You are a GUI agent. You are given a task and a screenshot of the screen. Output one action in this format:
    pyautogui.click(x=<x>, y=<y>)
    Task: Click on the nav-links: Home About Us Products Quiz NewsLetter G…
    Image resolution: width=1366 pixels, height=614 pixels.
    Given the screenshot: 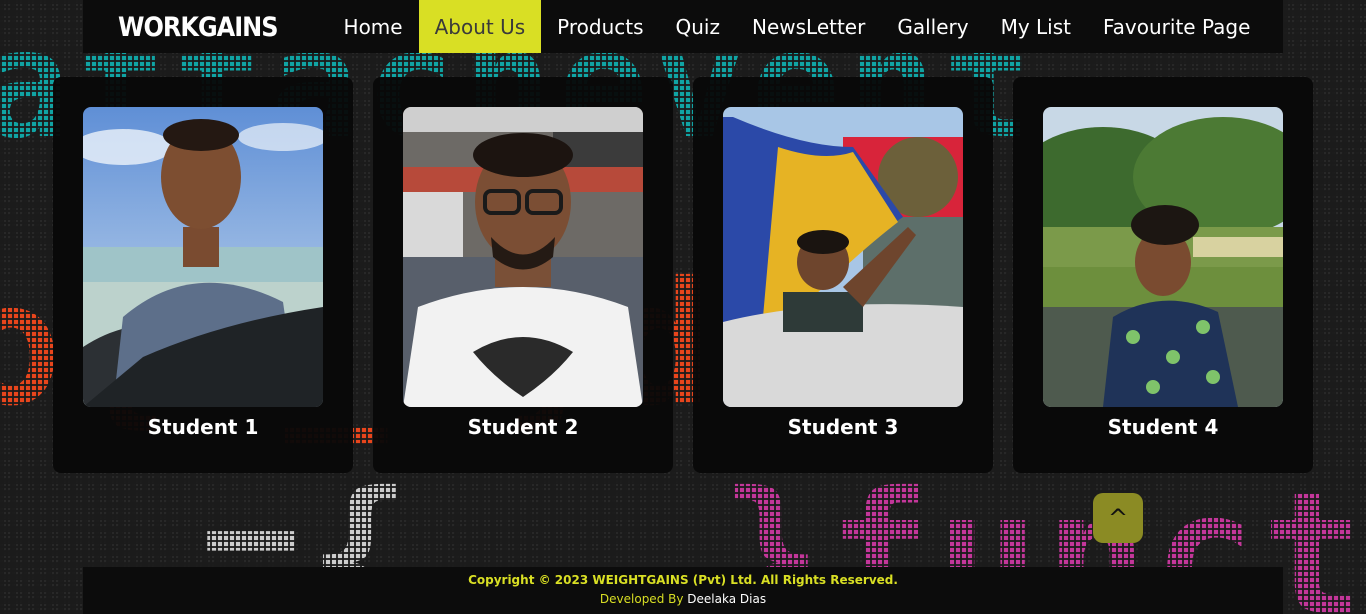 What is the action you would take?
    pyautogui.click(x=797, y=26)
    